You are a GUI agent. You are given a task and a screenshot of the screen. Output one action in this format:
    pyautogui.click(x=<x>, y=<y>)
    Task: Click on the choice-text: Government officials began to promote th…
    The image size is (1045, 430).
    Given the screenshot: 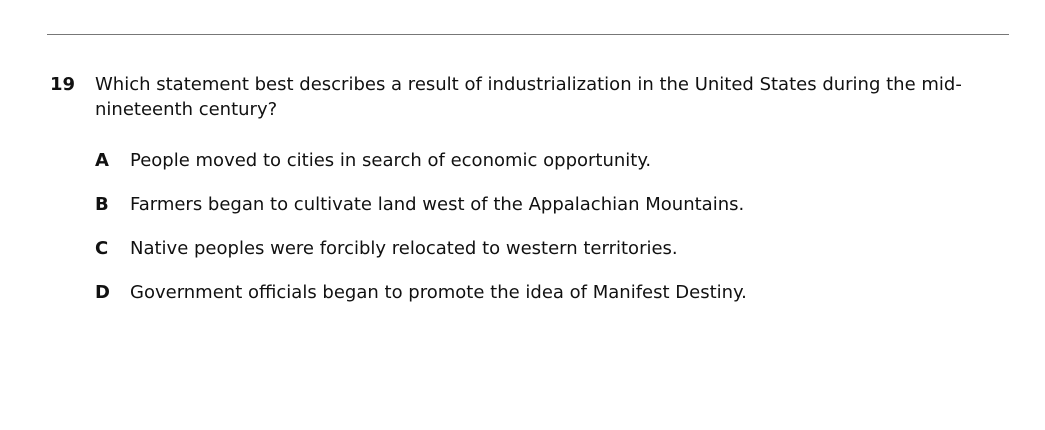 What is the action you would take?
    pyautogui.click(x=438, y=292)
    